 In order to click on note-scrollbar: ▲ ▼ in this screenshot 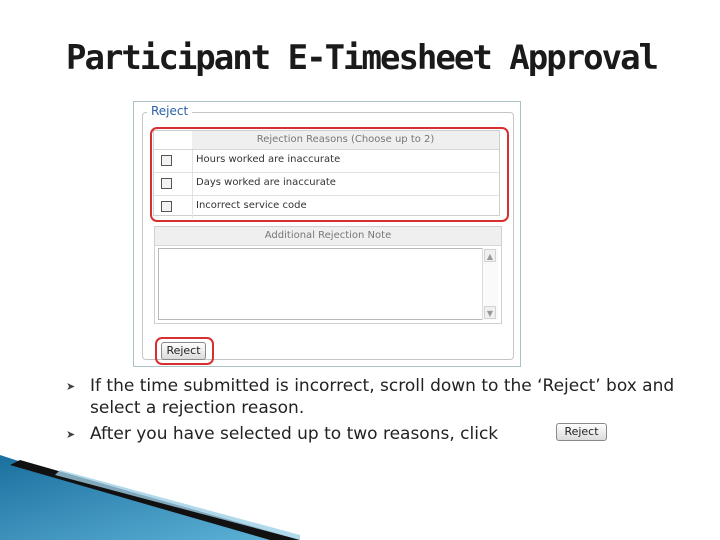, I will do `click(490, 284)`.